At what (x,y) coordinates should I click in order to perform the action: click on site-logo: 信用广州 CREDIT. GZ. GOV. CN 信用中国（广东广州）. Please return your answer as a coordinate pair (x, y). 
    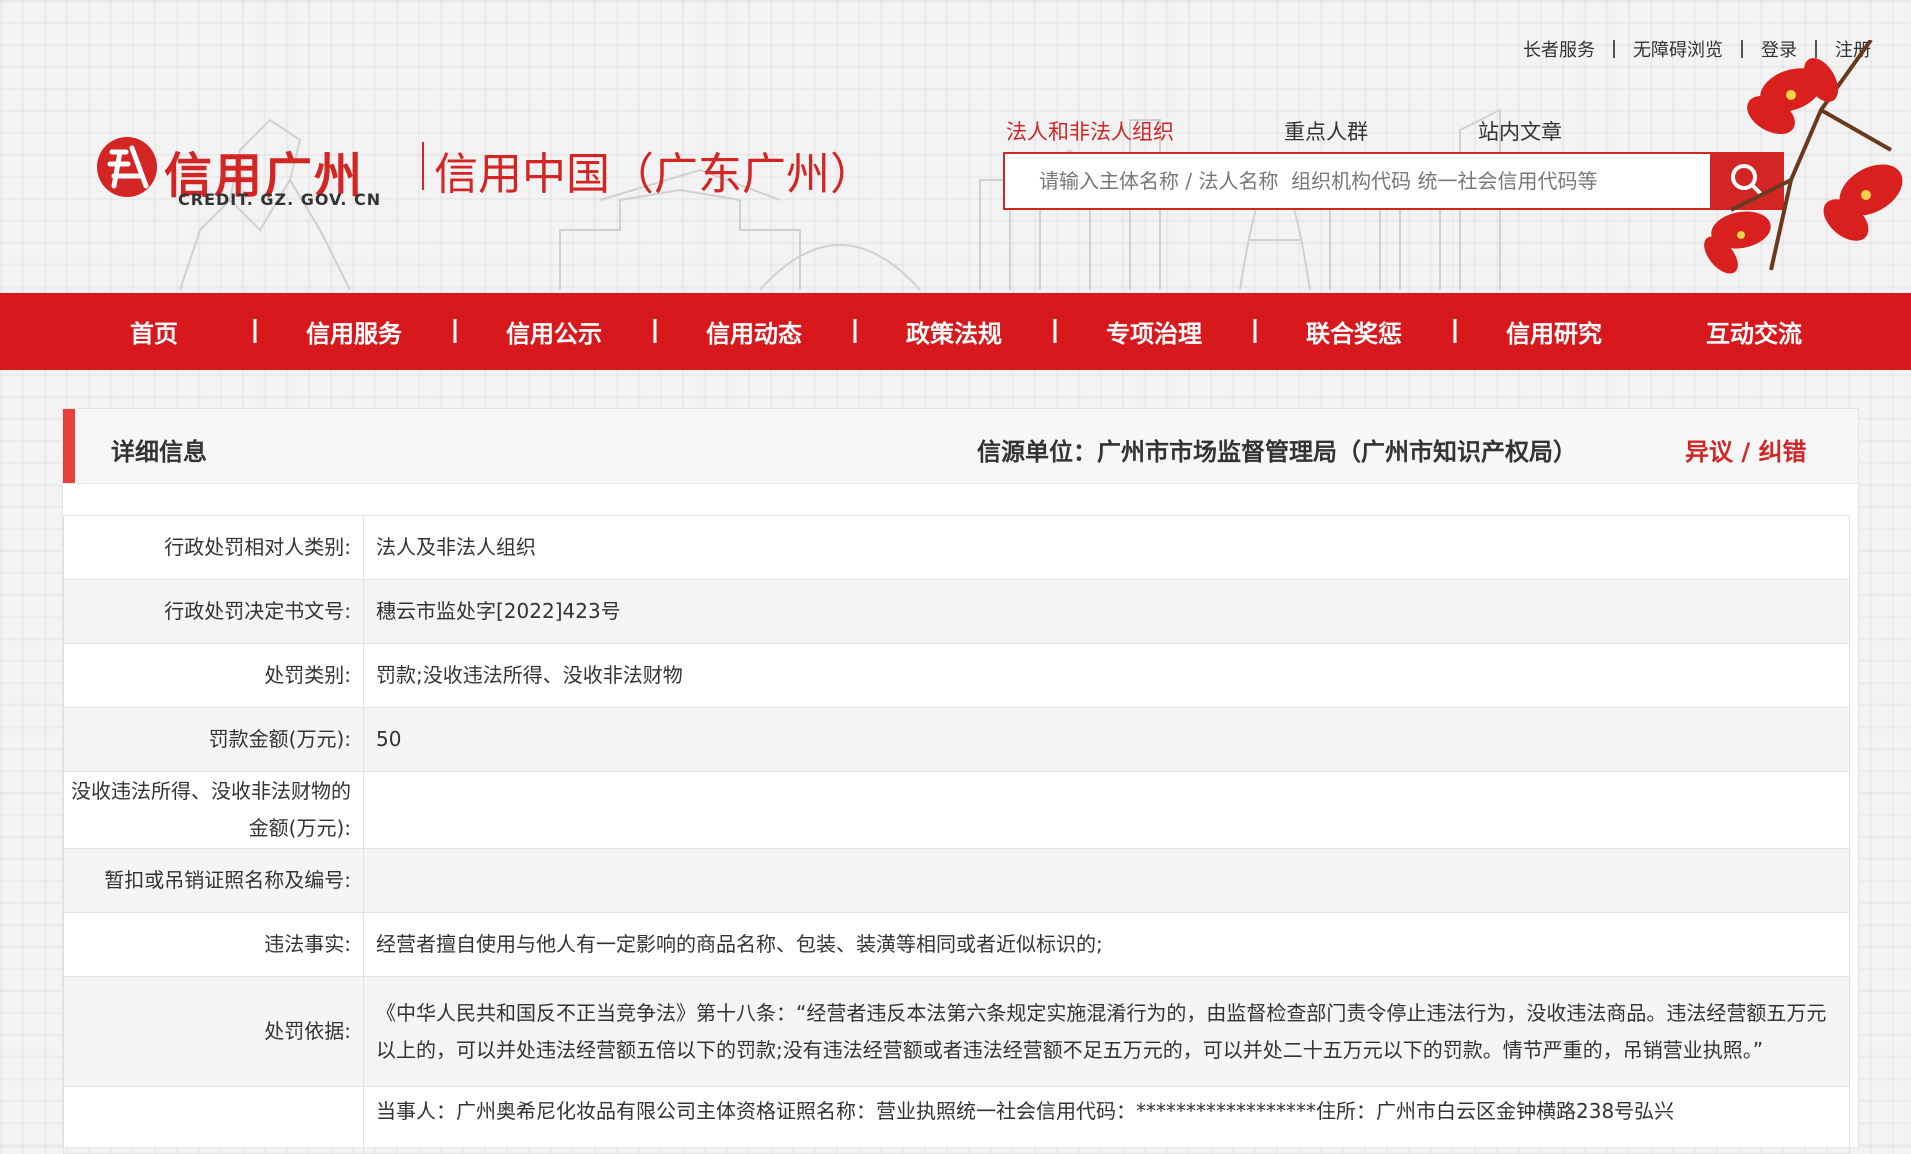
    Looking at the image, I should click on (502, 173).